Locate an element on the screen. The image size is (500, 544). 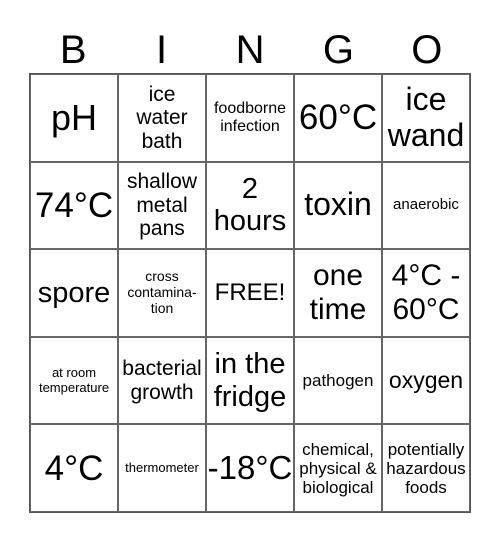
bingo-cell: 4°C - 60°C is located at coordinates (426, 293).